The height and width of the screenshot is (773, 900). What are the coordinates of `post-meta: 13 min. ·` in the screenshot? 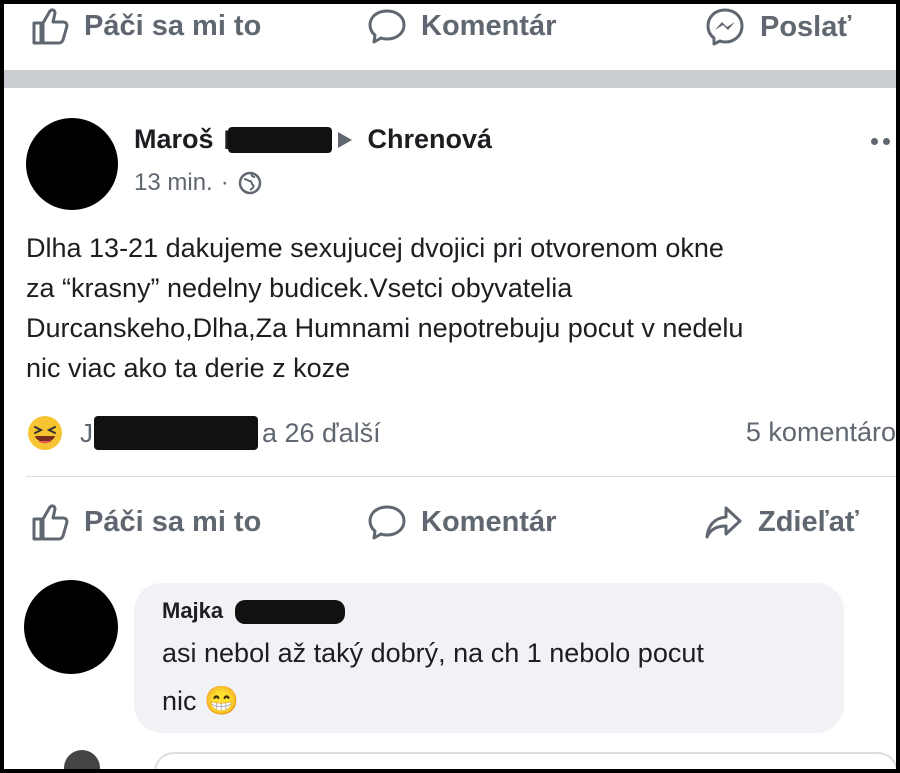 It's located at (198, 183).